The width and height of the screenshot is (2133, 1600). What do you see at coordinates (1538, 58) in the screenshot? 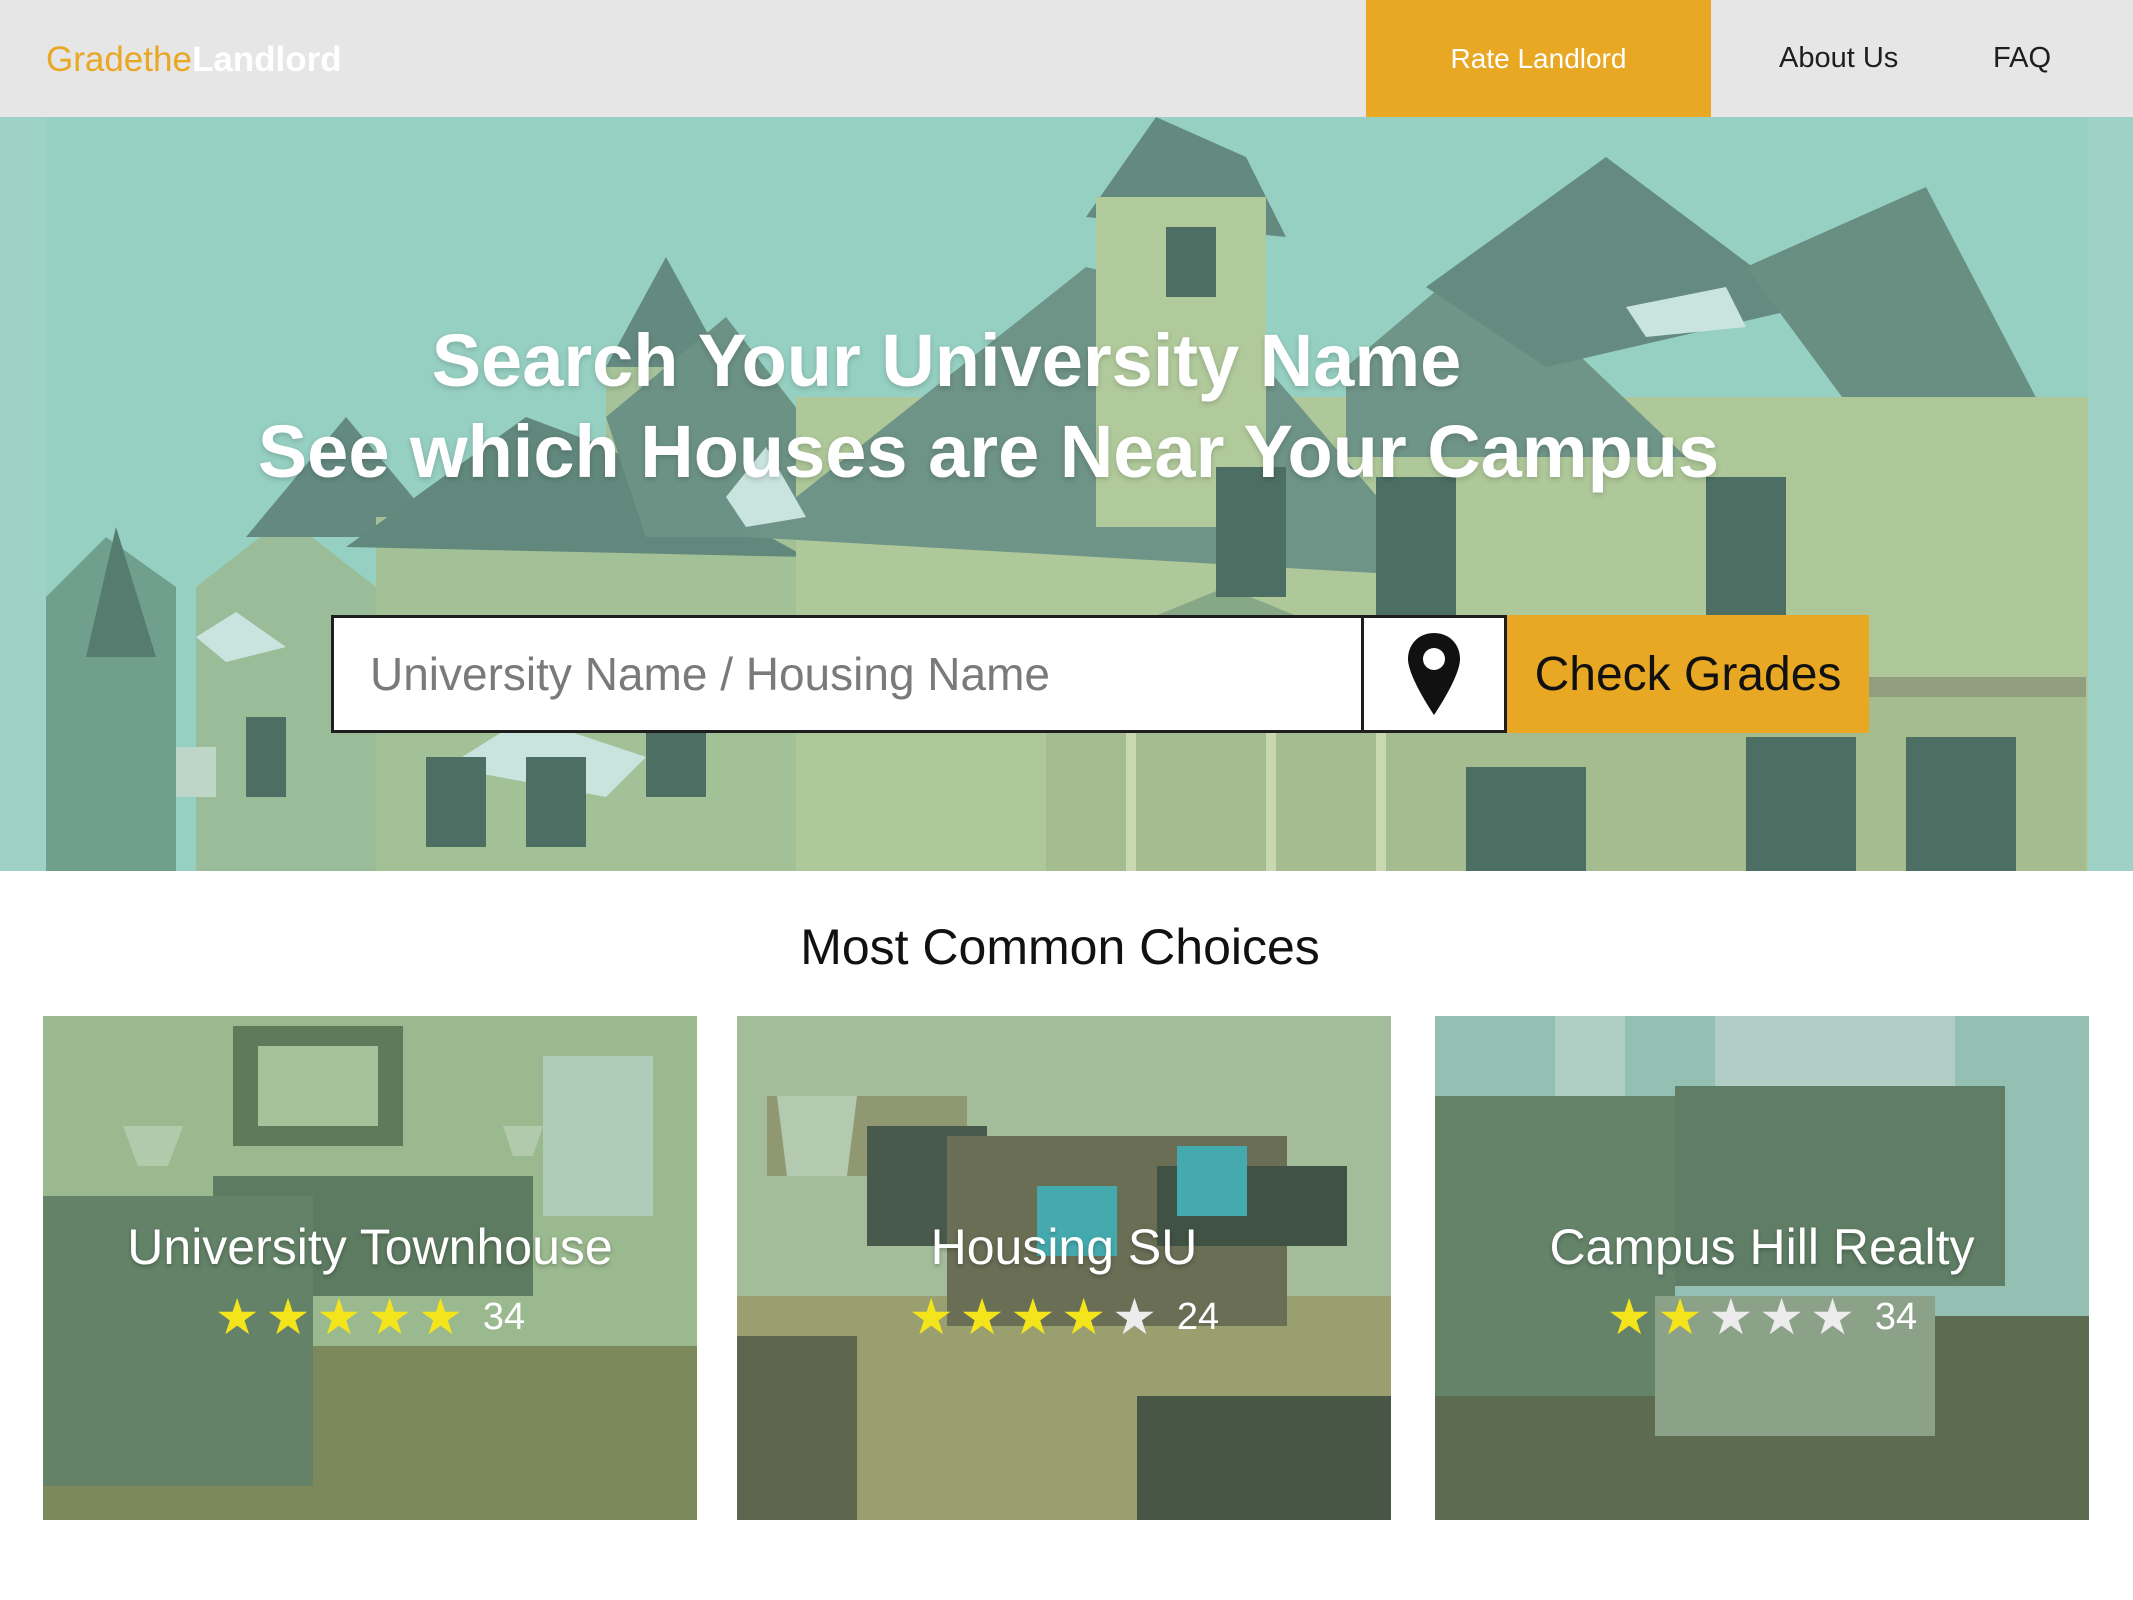
I see `rate-landlord-button: Rate Landlord` at bounding box center [1538, 58].